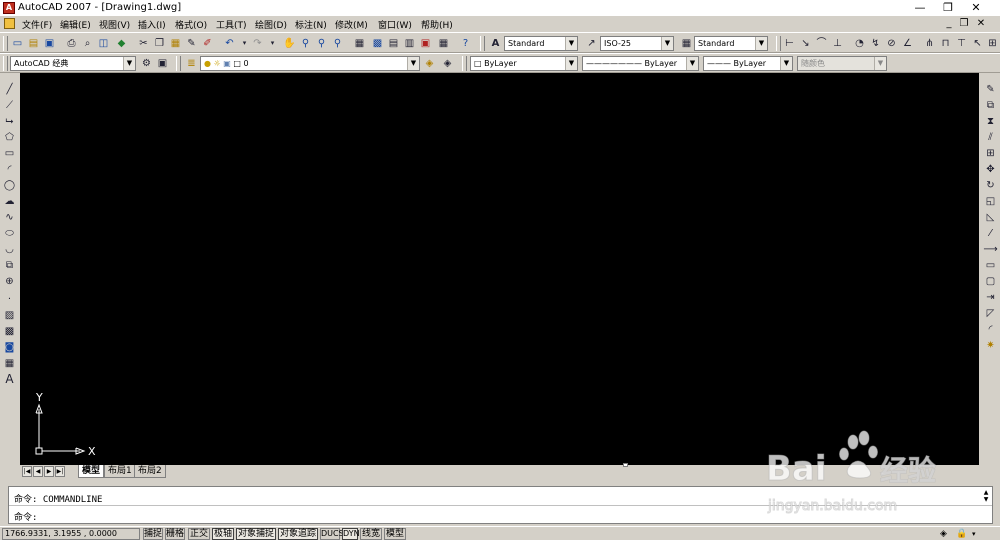 Image resolution: width=1000 pixels, height=540 pixels. What do you see at coordinates (9, 185) in the screenshot?
I see `circle-icon: ◯` at bounding box center [9, 185].